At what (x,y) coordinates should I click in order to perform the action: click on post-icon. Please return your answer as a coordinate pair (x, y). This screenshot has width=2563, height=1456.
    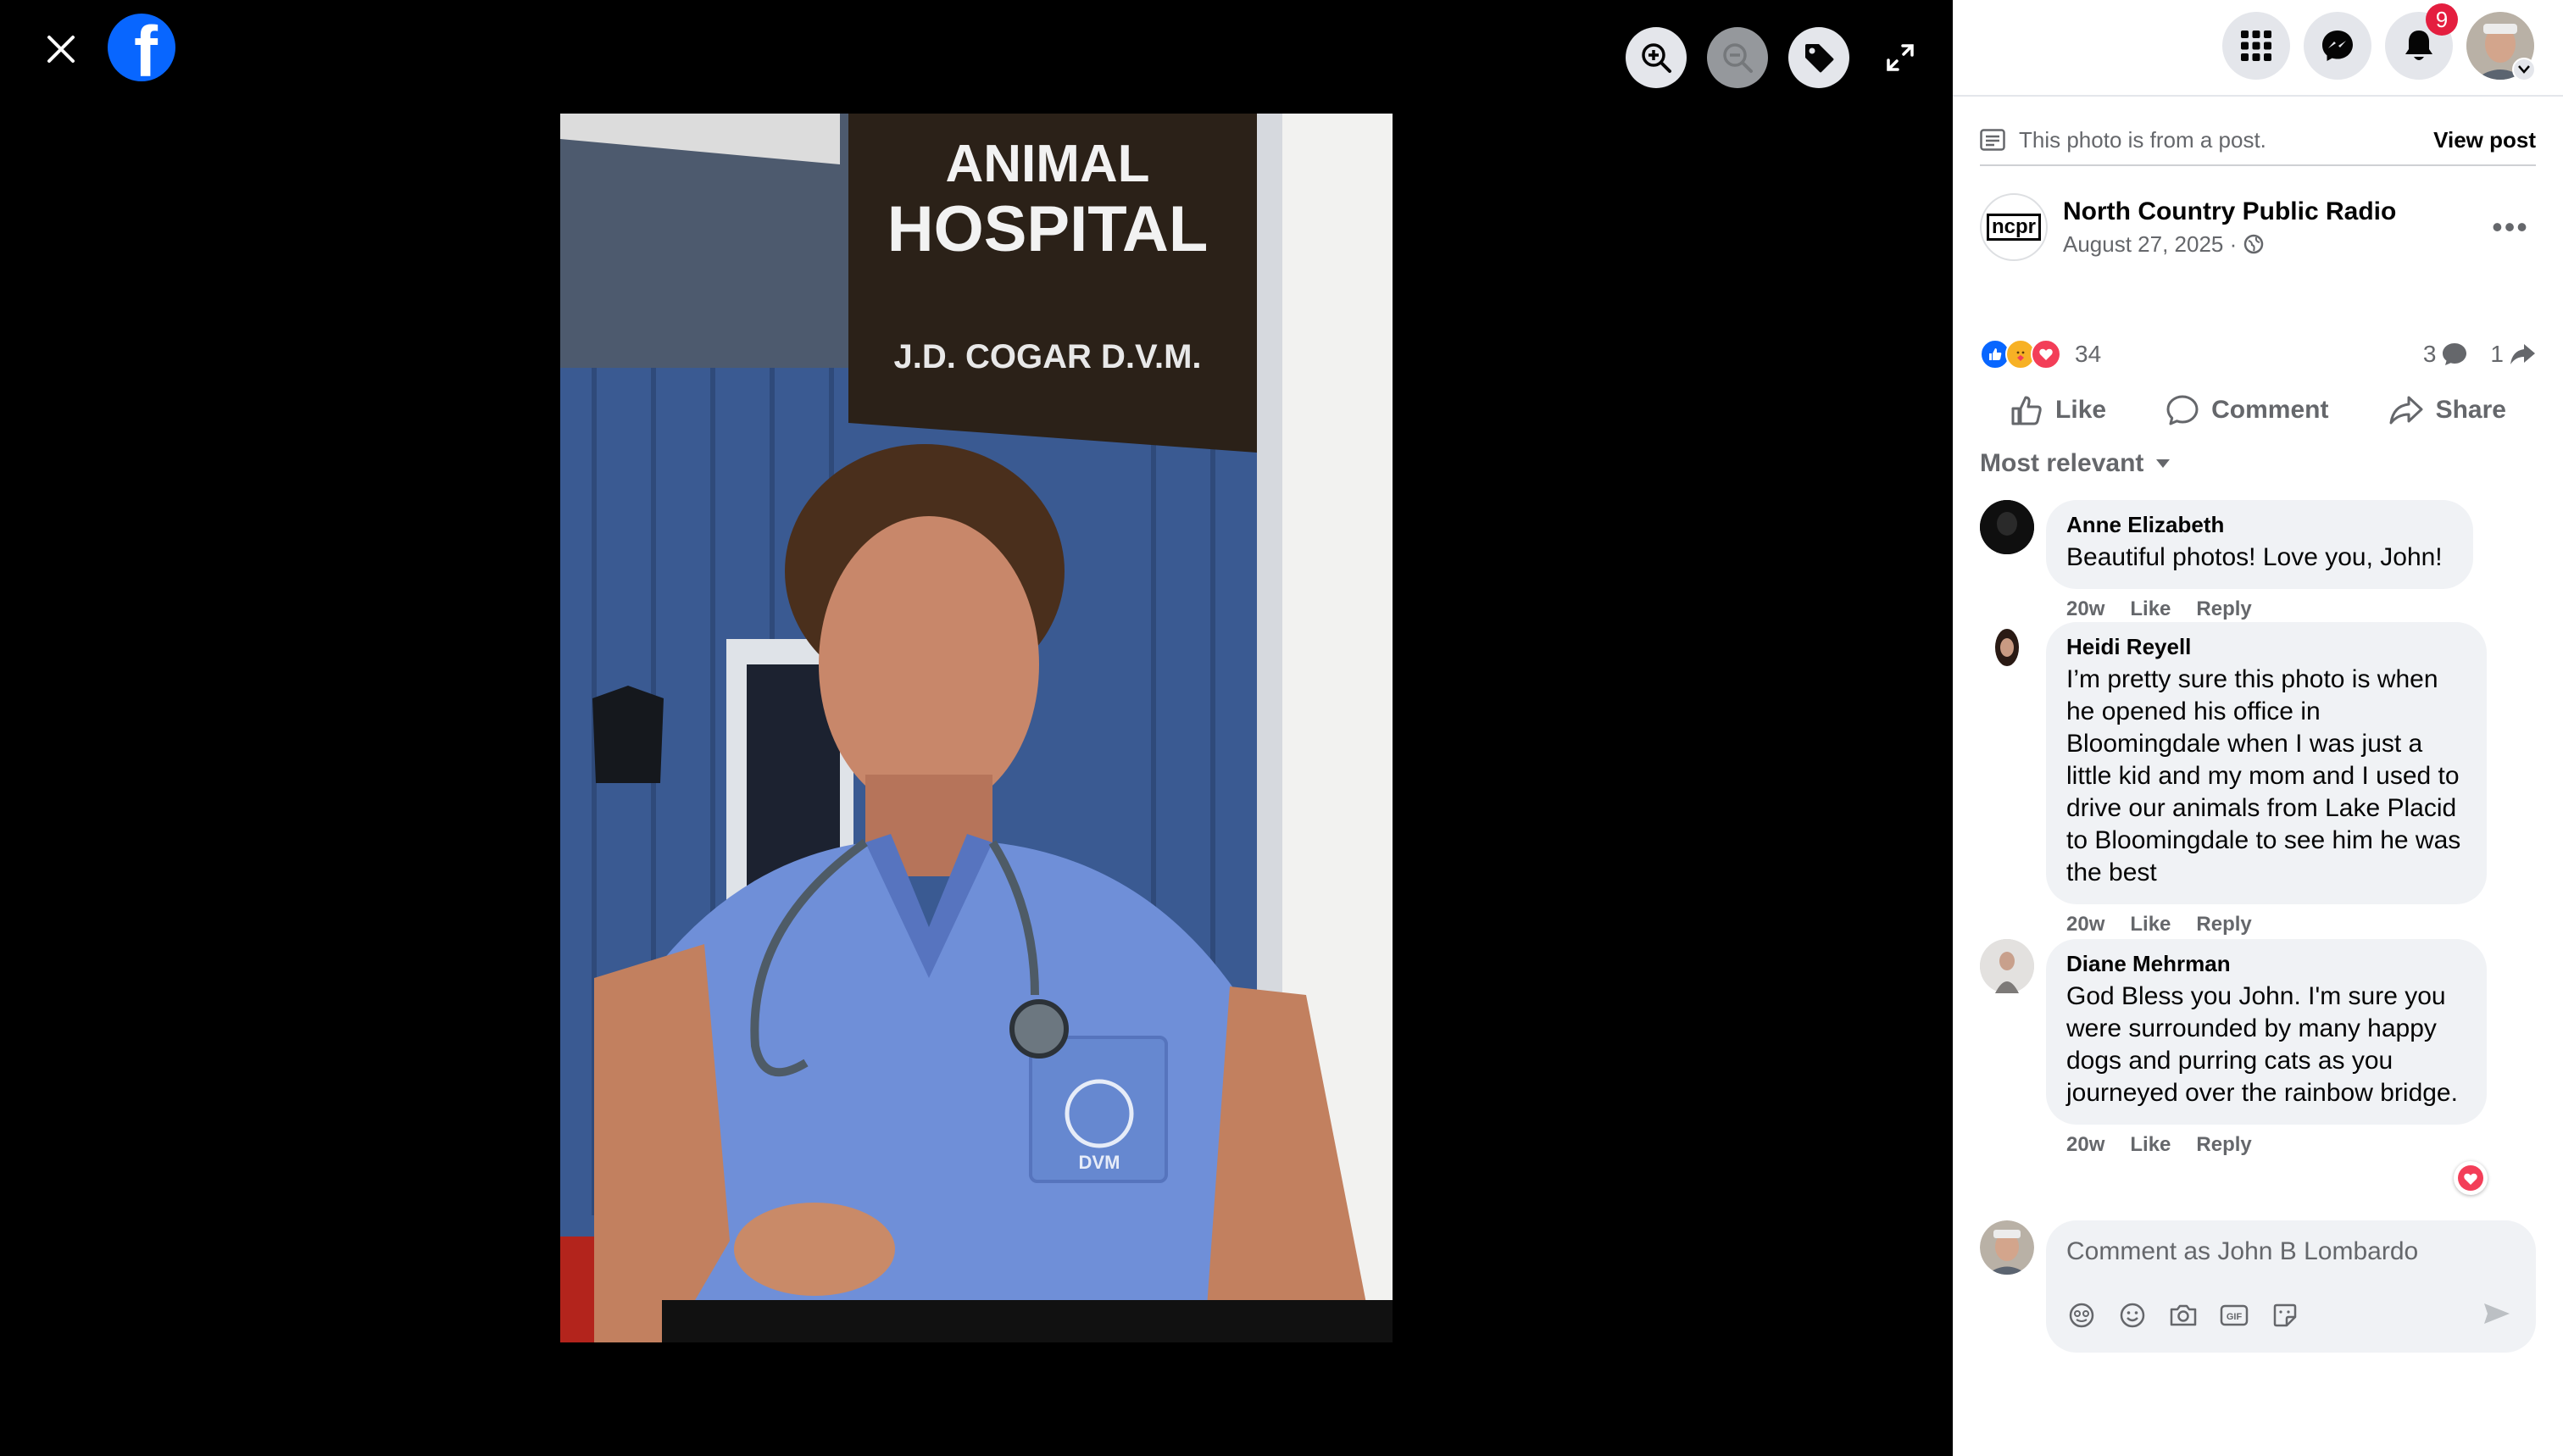
    Looking at the image, I should click on (1993, 140).